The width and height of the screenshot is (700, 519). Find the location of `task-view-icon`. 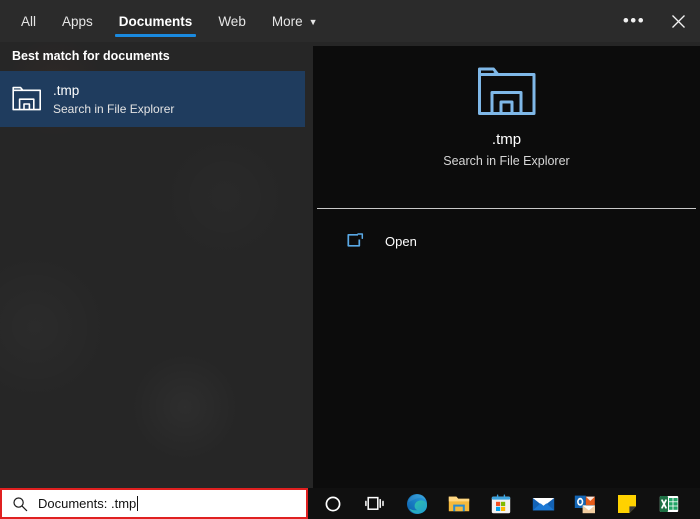

task-view-icon is located at coordinates (374, 503).